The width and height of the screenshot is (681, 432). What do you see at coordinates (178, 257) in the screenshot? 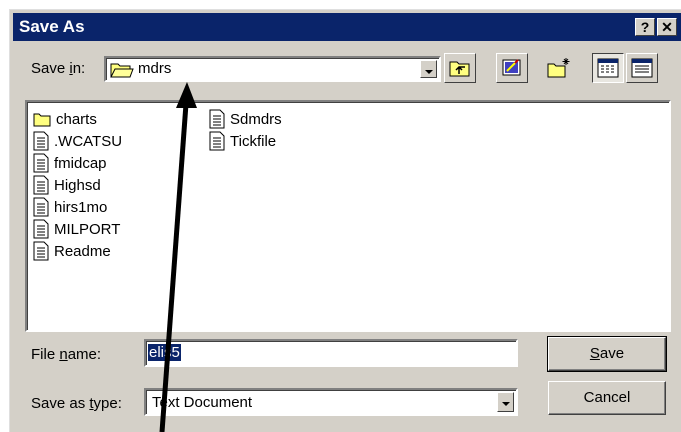
I see `annotation-arrow` at bounding box center [178, 257].